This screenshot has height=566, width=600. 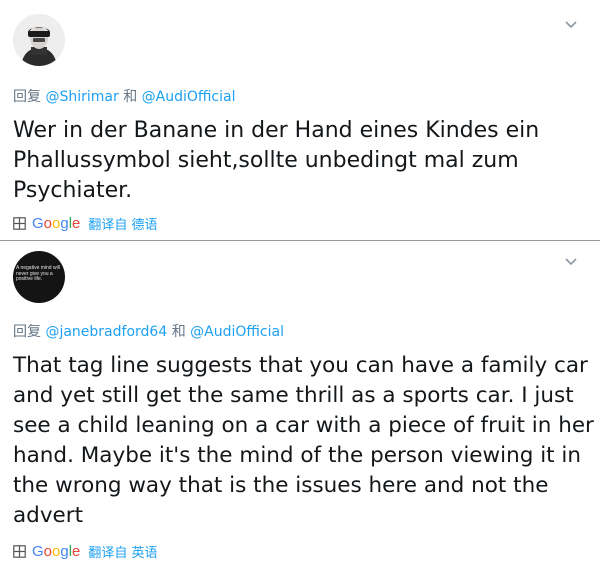 What do you see at coordinates (106, 332) in the screenshot?
I see `mention-link: @janebradford64` at bounding box center [106, 332].